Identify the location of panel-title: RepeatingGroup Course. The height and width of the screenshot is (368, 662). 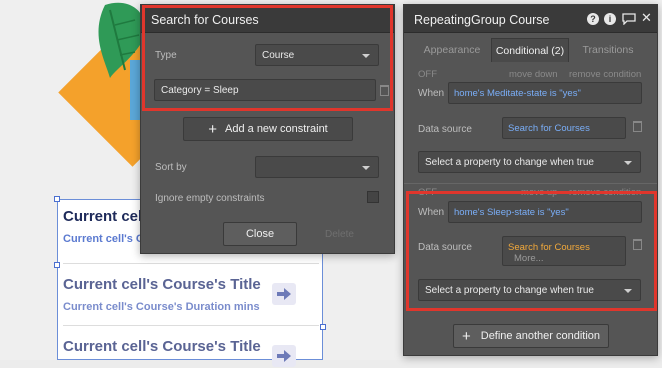
(530, 19).